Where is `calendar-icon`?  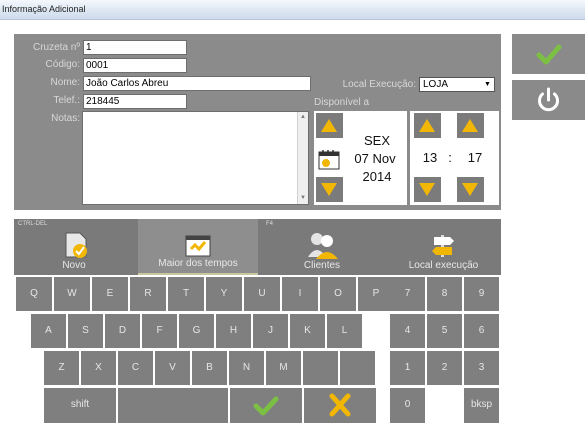
calendar-icon is located at coordinates (329, 160).